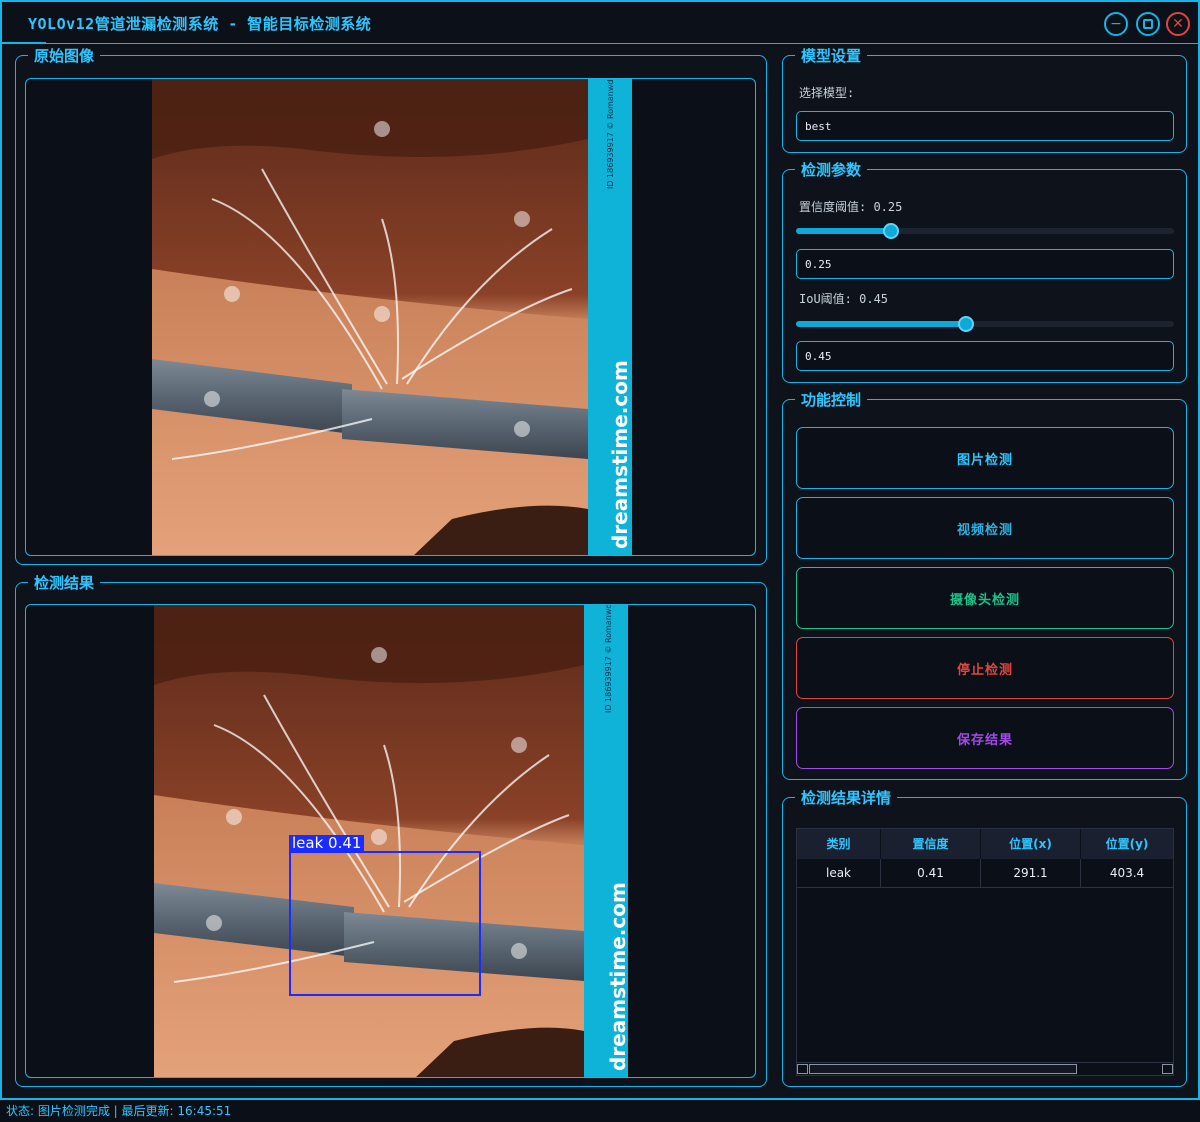 The width and height of the screenshot is (1200, 1122). Describe the element at coordinates (985, 458) in the screenshot. I see `image-detect-button: 图片检测` at that location.